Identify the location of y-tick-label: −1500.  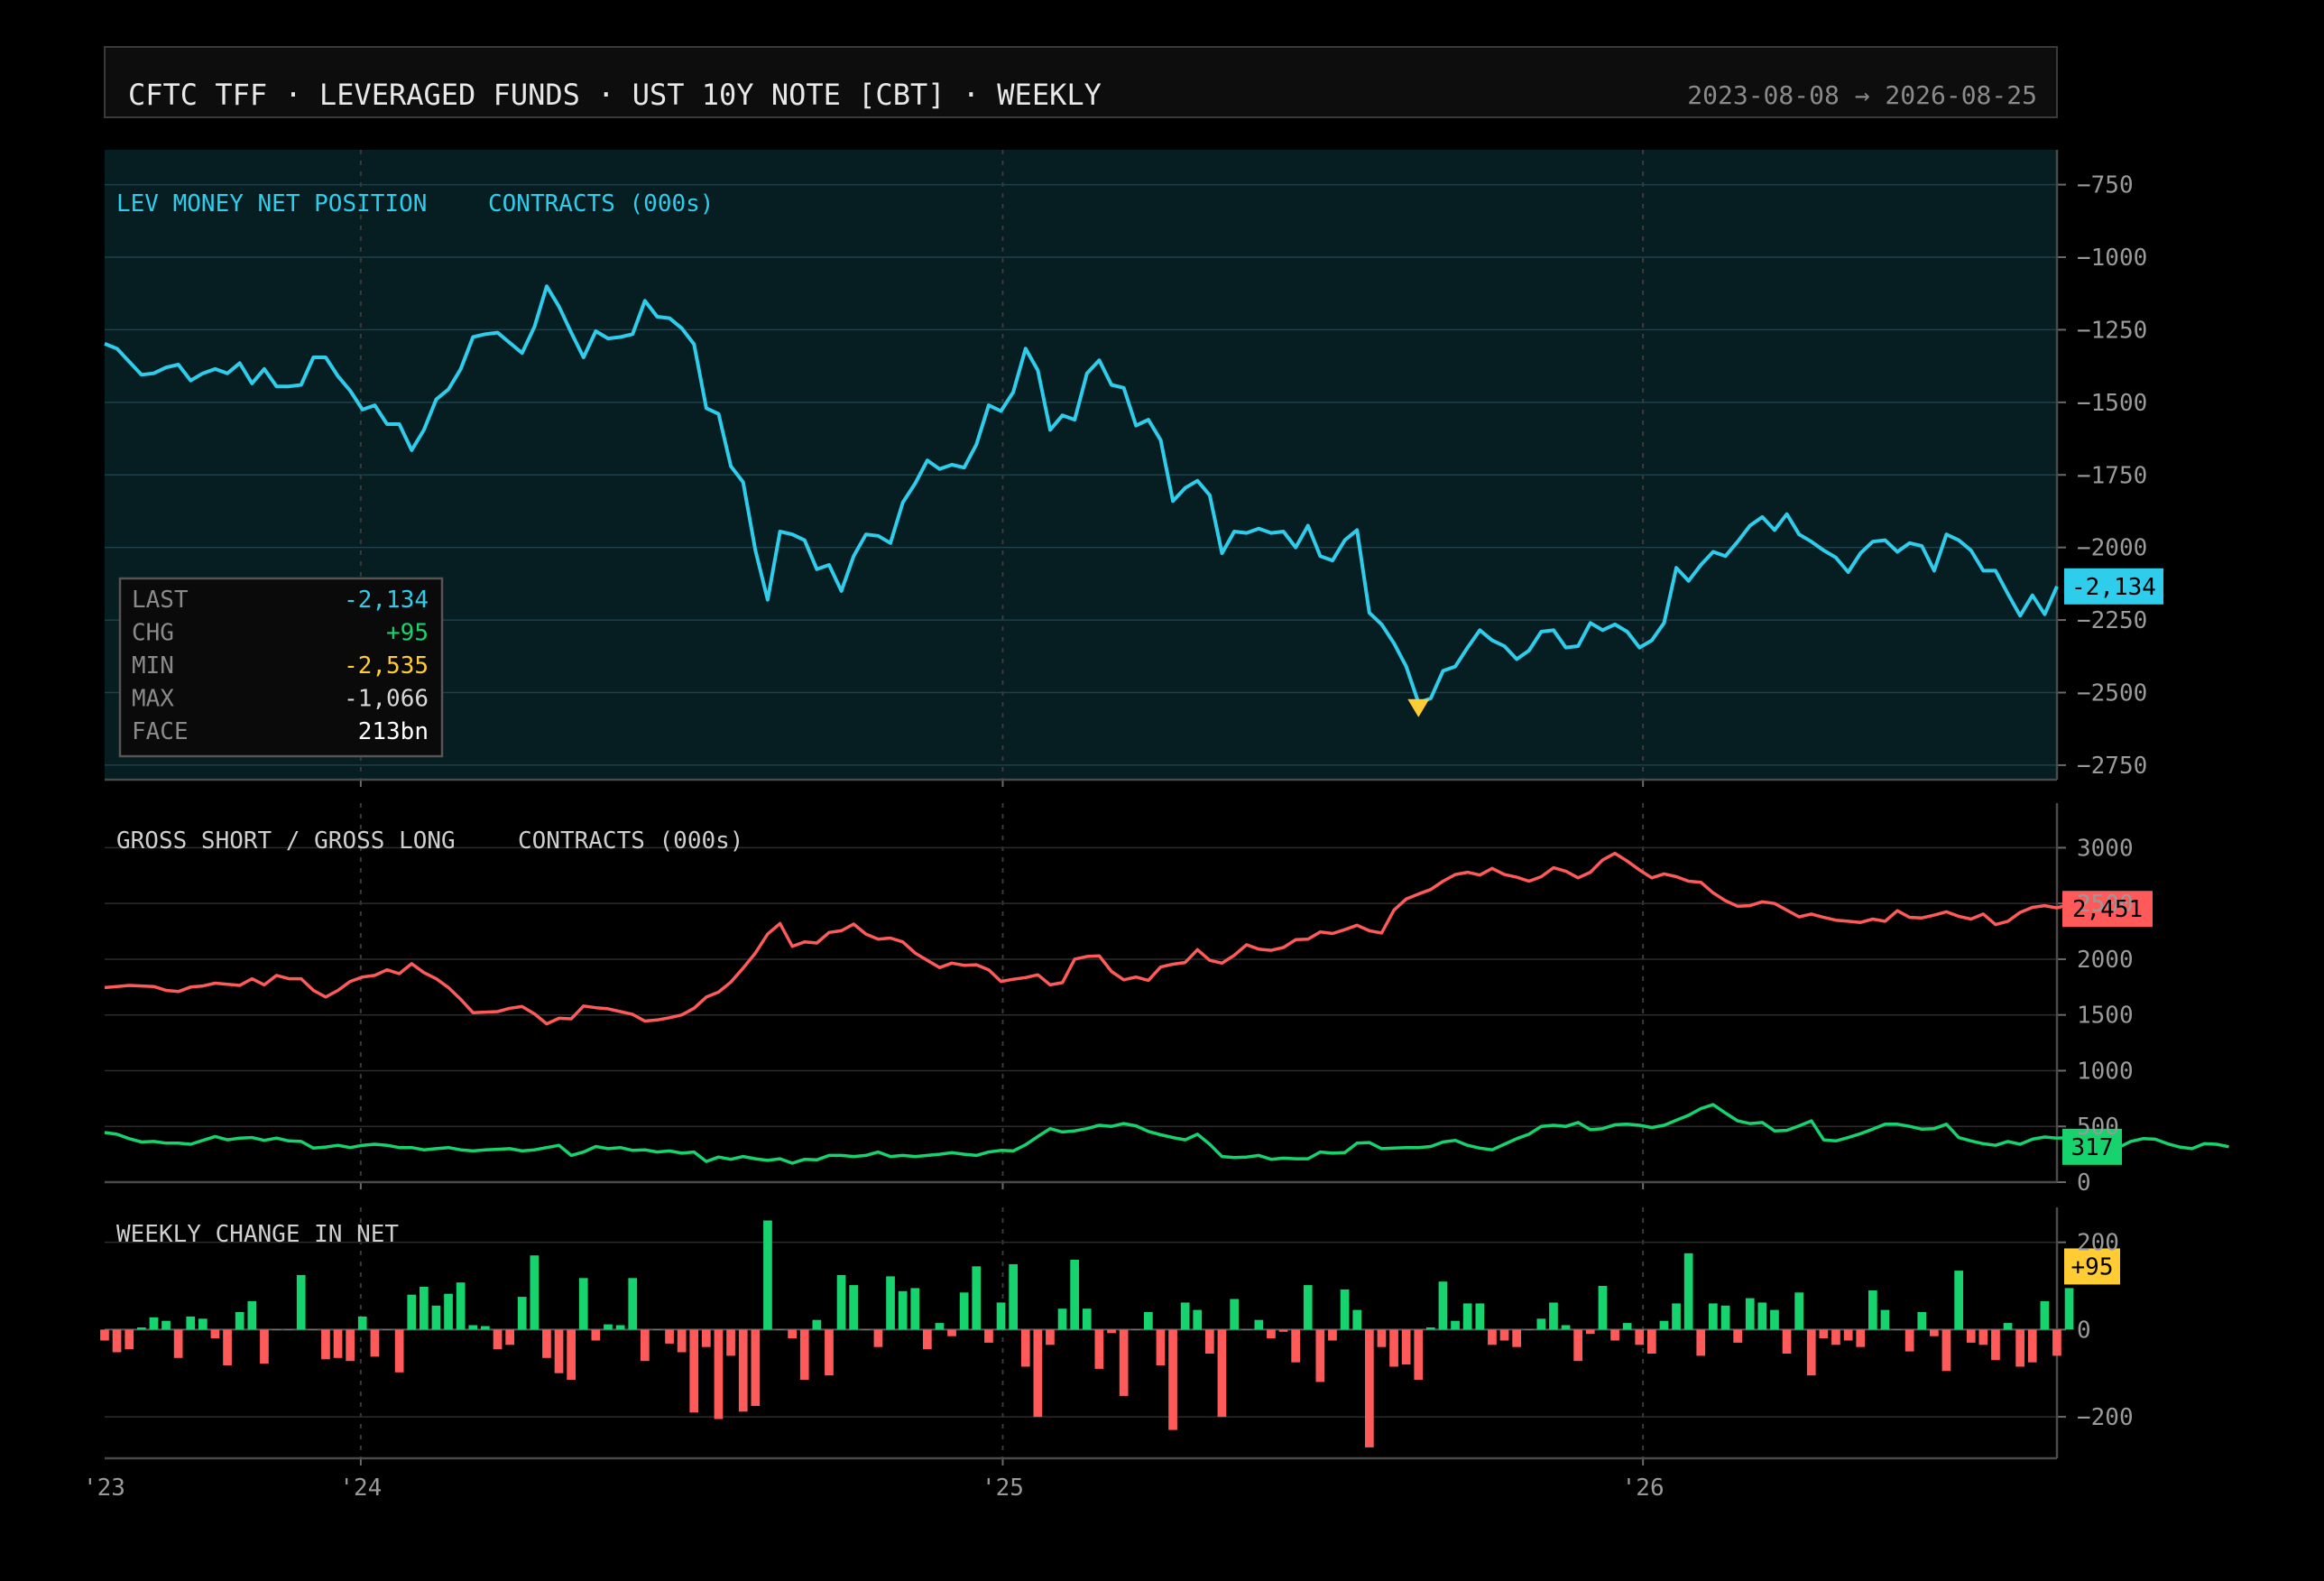
(2112, 403).